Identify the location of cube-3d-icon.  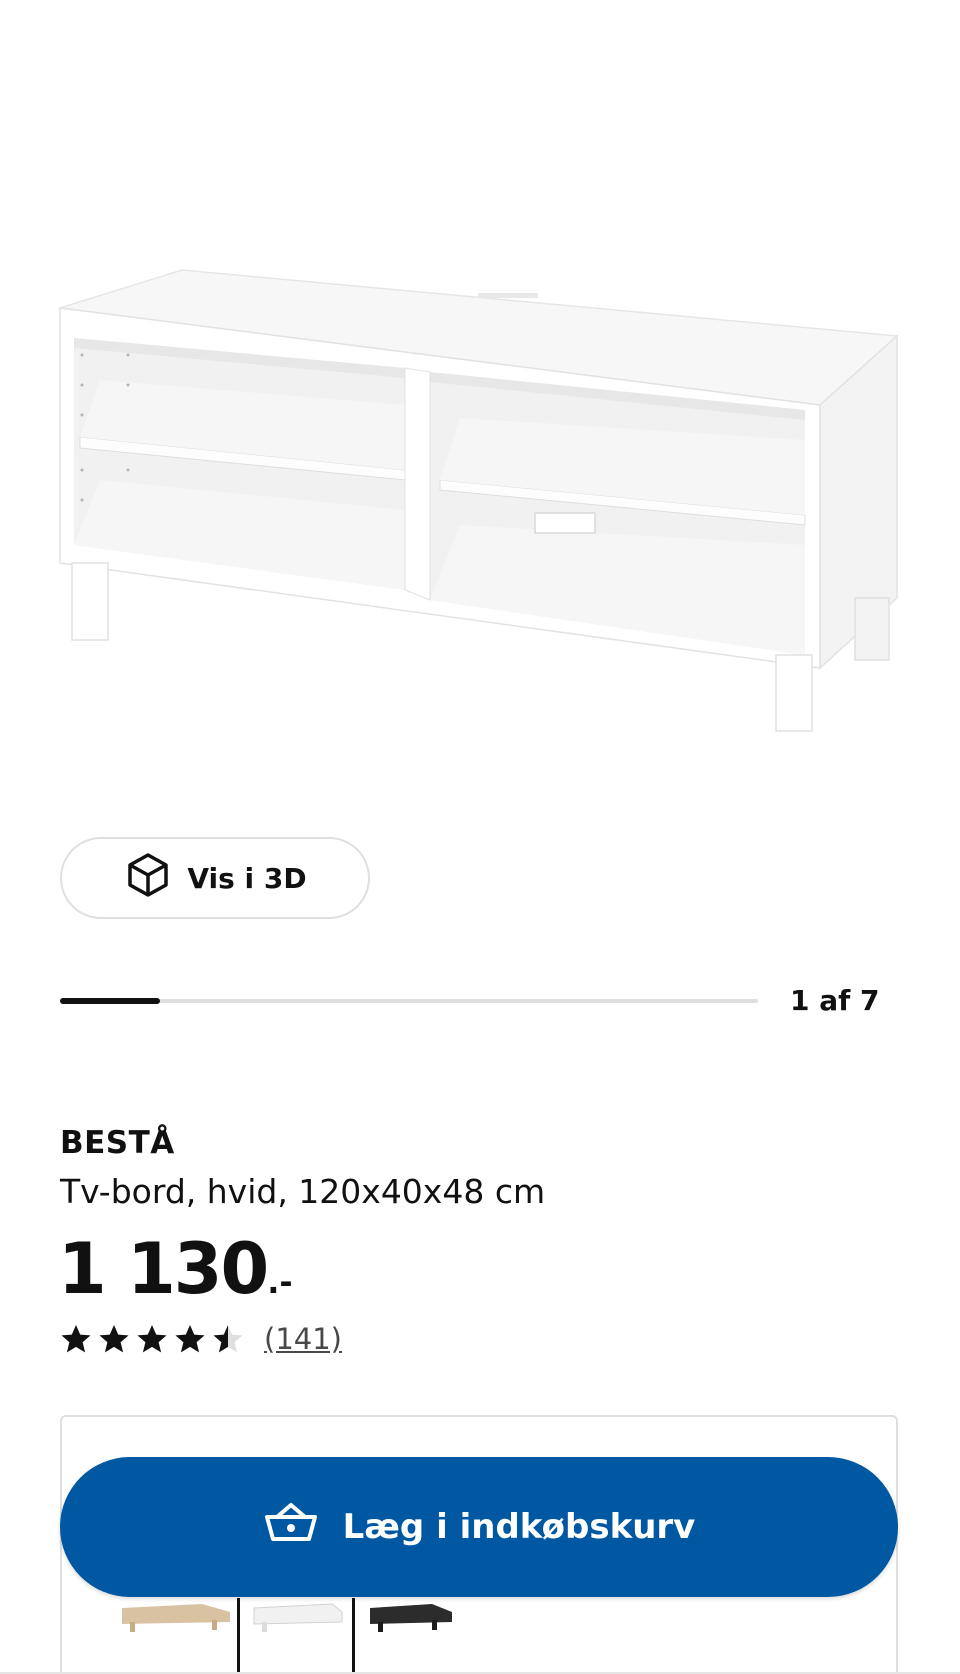
(148, 878).